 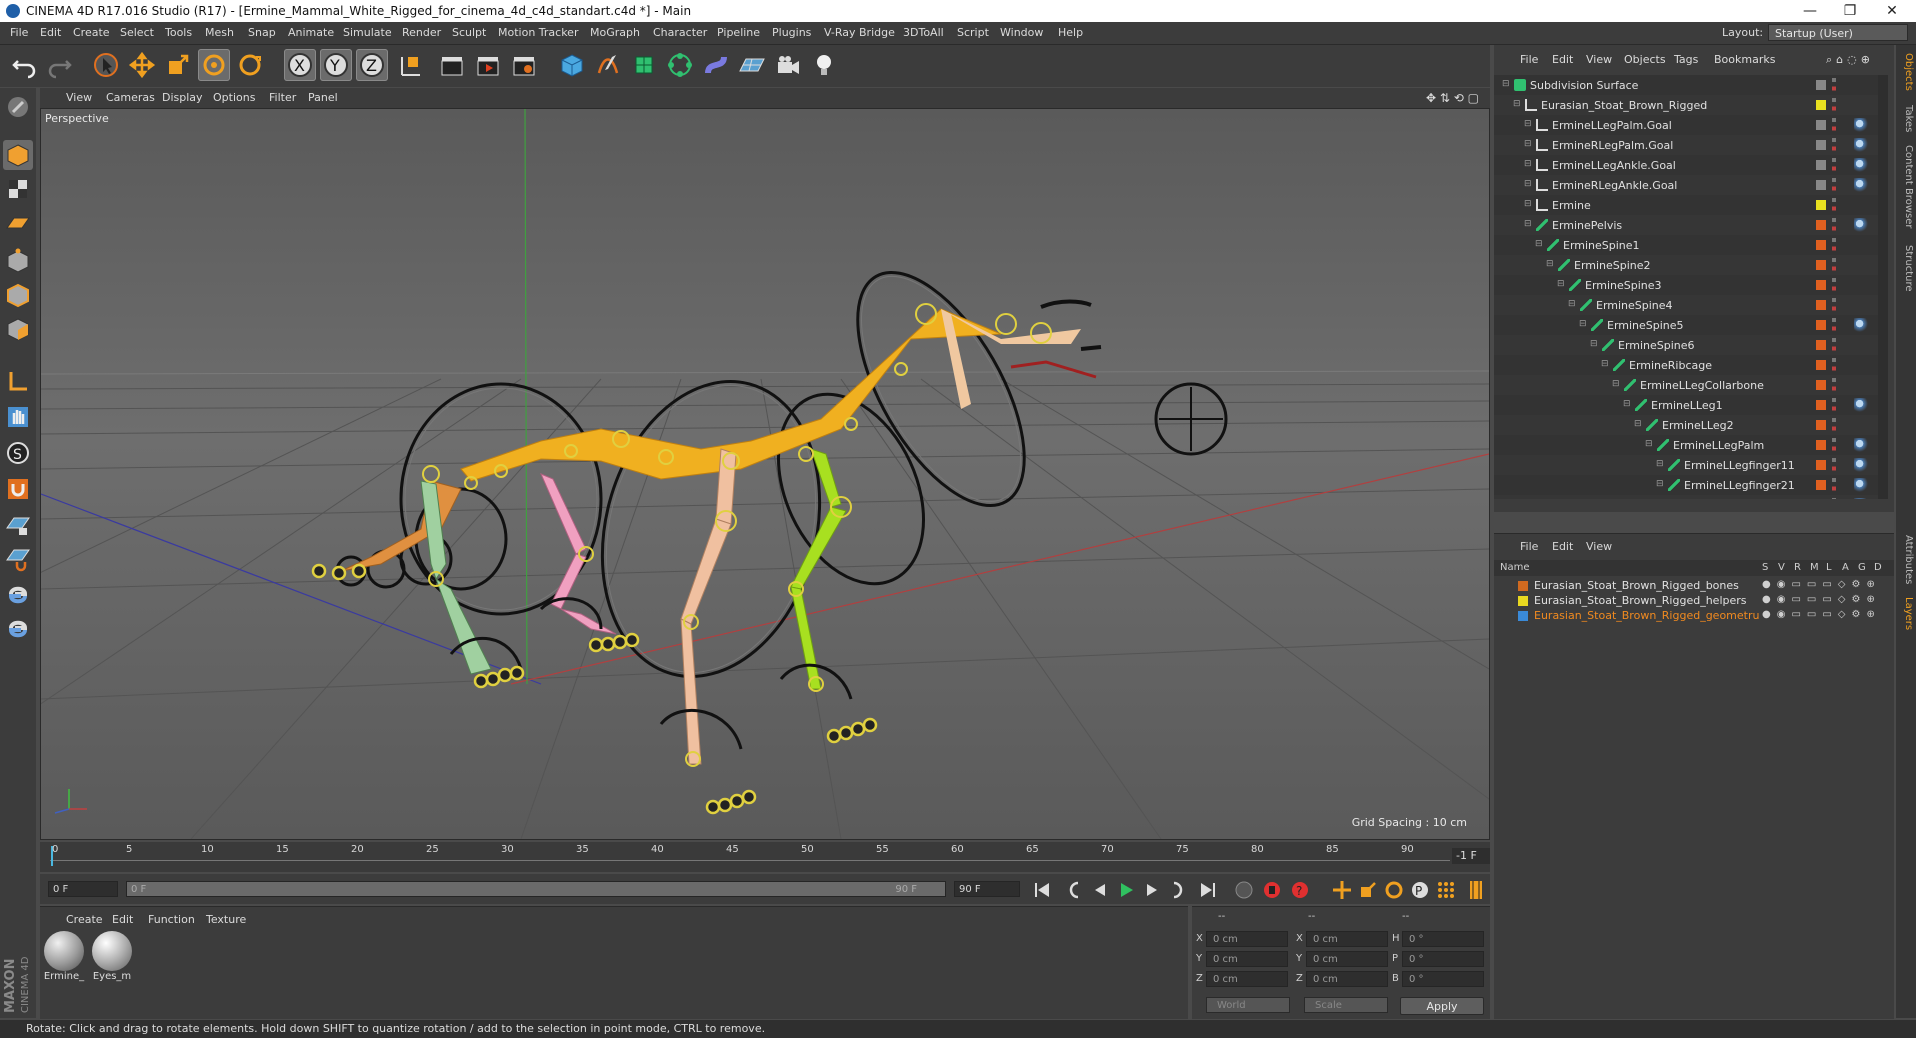 I want to click on rotation-h-field: 0 °, so click(x=1443, y=939).